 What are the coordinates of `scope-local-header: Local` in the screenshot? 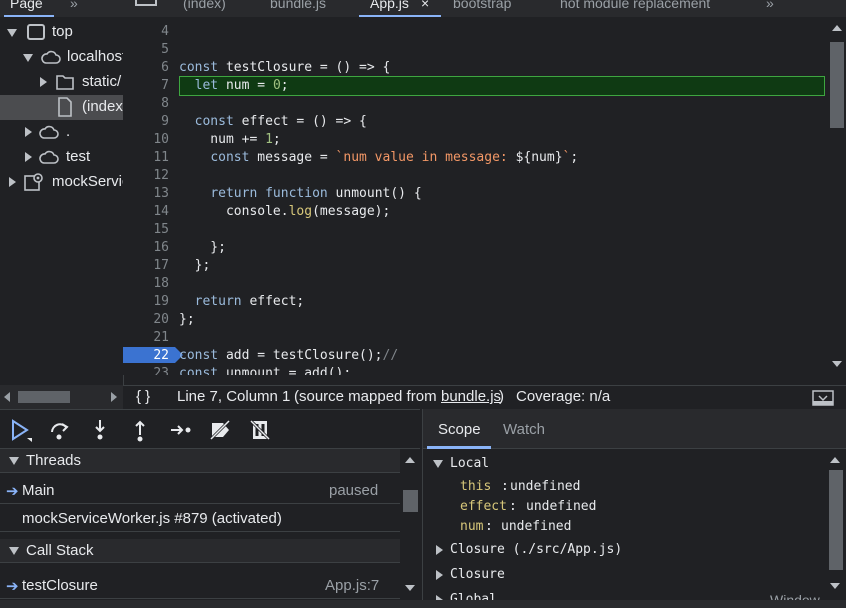 It's located at (623, 464).